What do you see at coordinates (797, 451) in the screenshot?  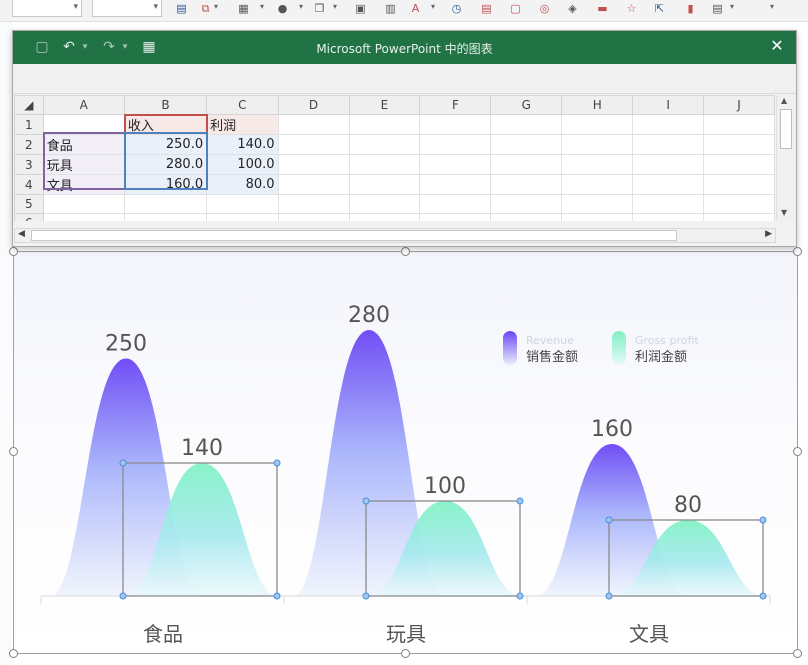 I see `resize-handle-r` at bounding box center [797, 451].